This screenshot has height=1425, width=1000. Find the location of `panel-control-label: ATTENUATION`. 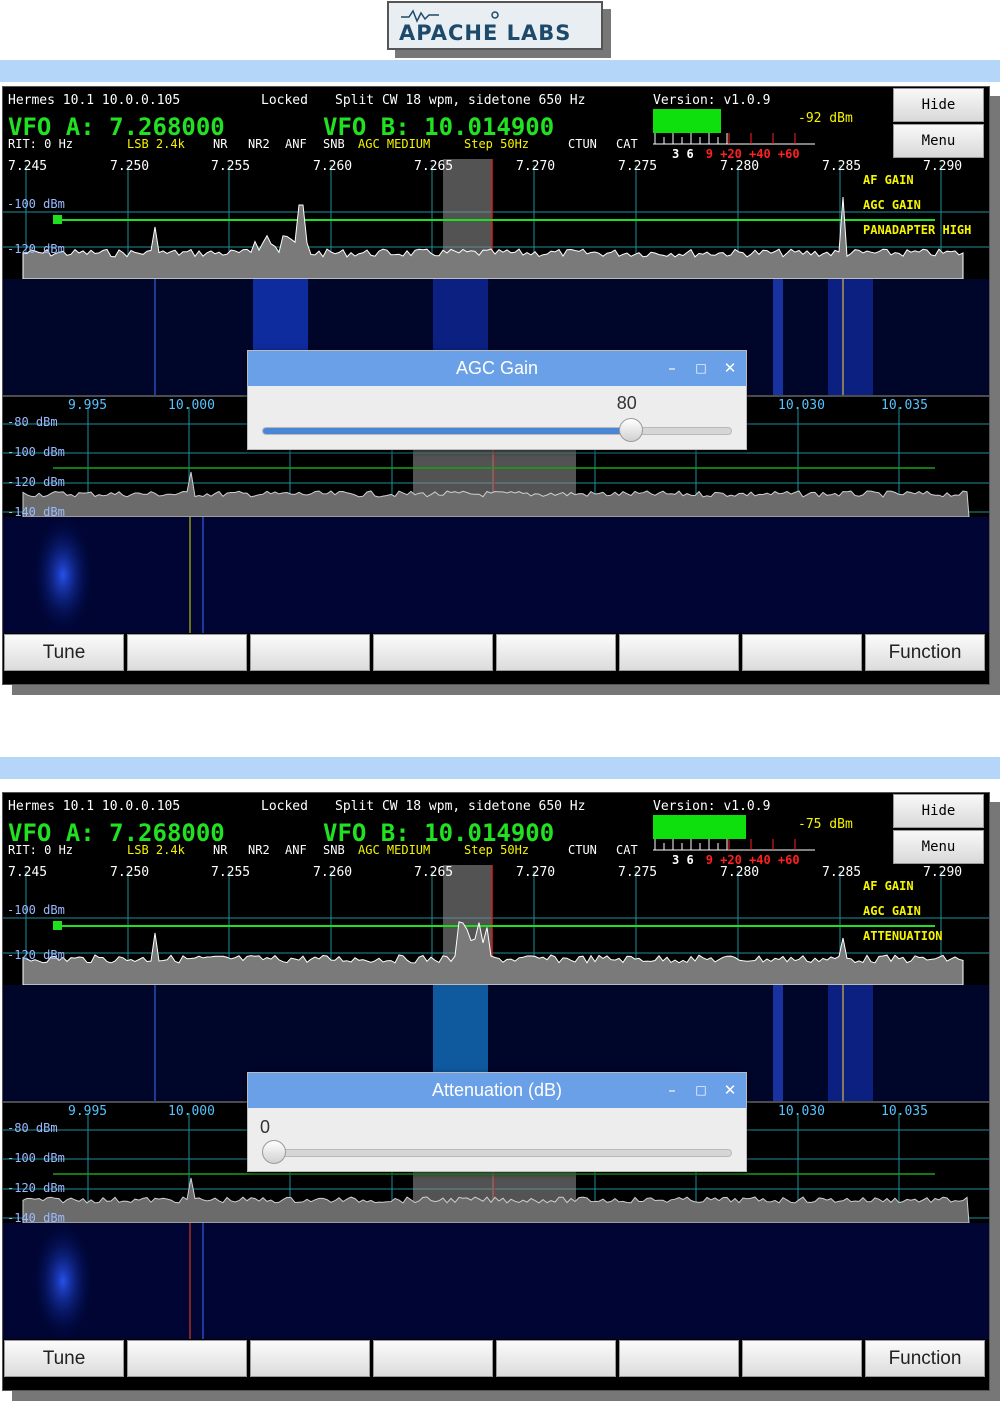

panel-control-label: ATTENUATION is located at coordinates (903, 936).